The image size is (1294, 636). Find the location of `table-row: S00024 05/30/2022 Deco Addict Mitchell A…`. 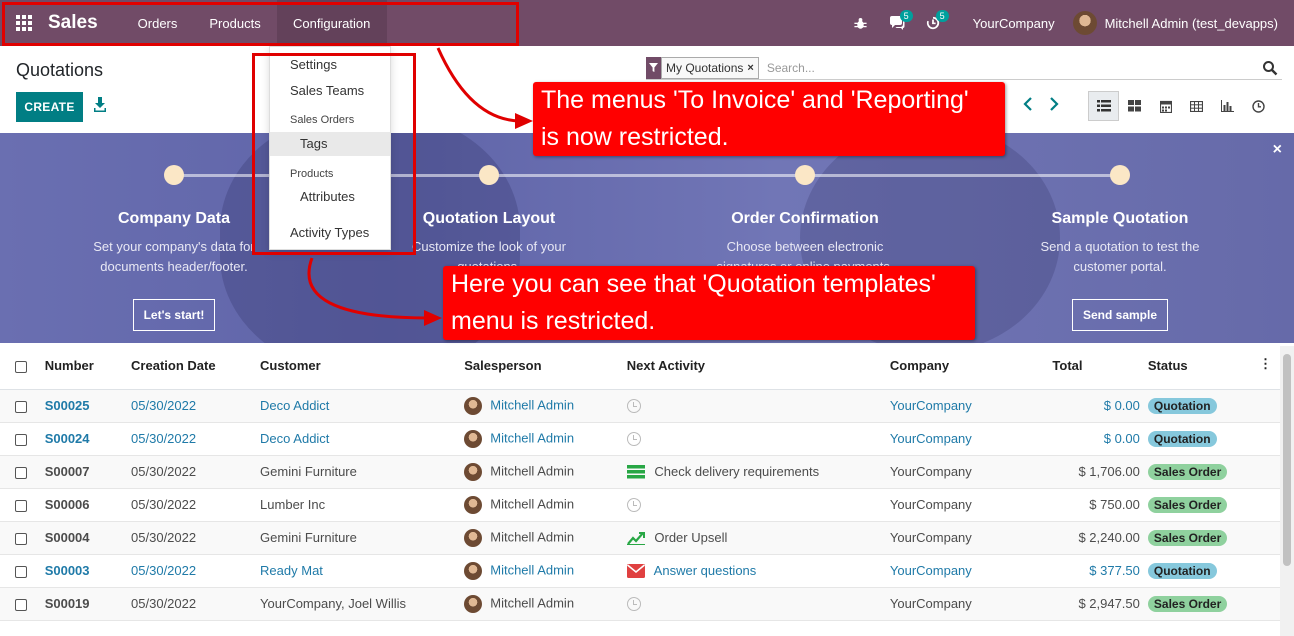

table-row: S00024 05/30/2022 Deco Addict Mitchell A… is located at coordinates (640, 439).